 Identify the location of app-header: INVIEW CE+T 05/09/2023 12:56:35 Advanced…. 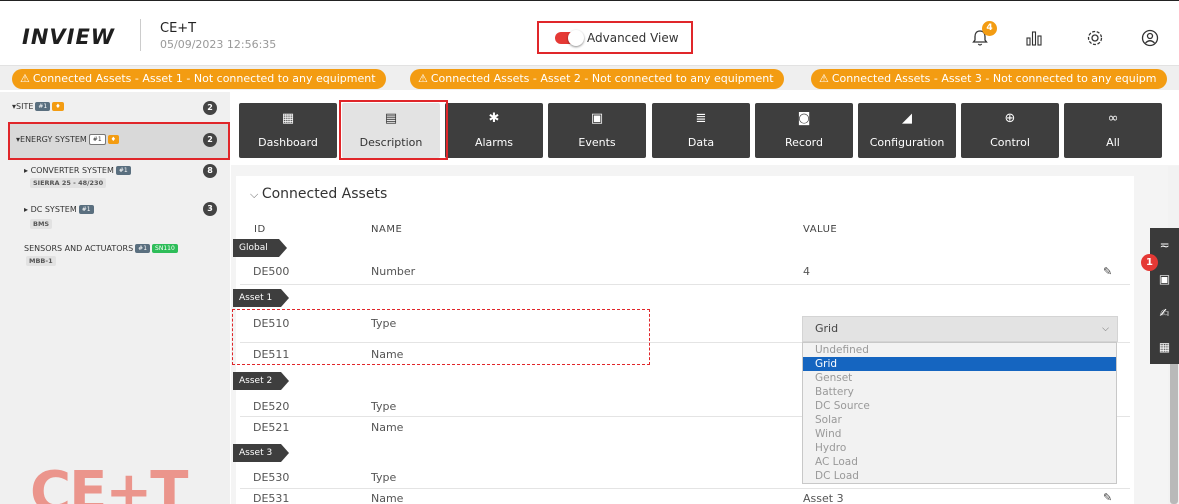
(589, 33).